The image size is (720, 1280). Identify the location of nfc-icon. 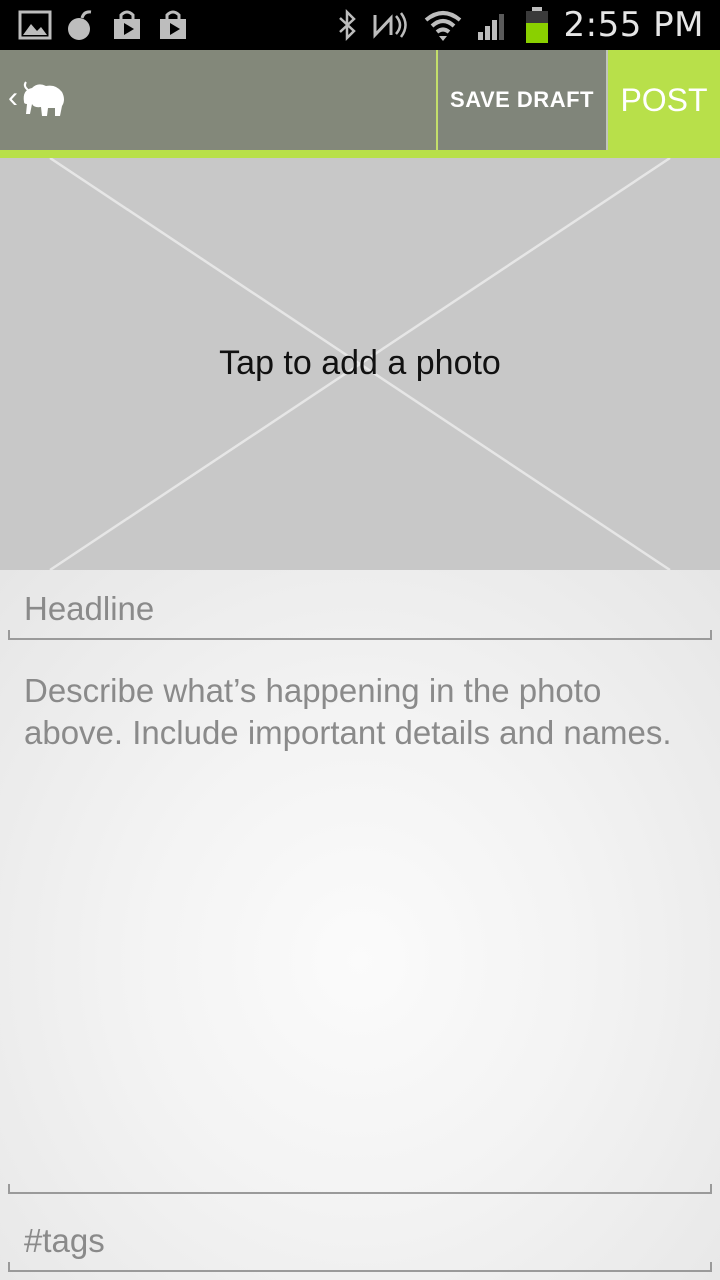
(390, 25).